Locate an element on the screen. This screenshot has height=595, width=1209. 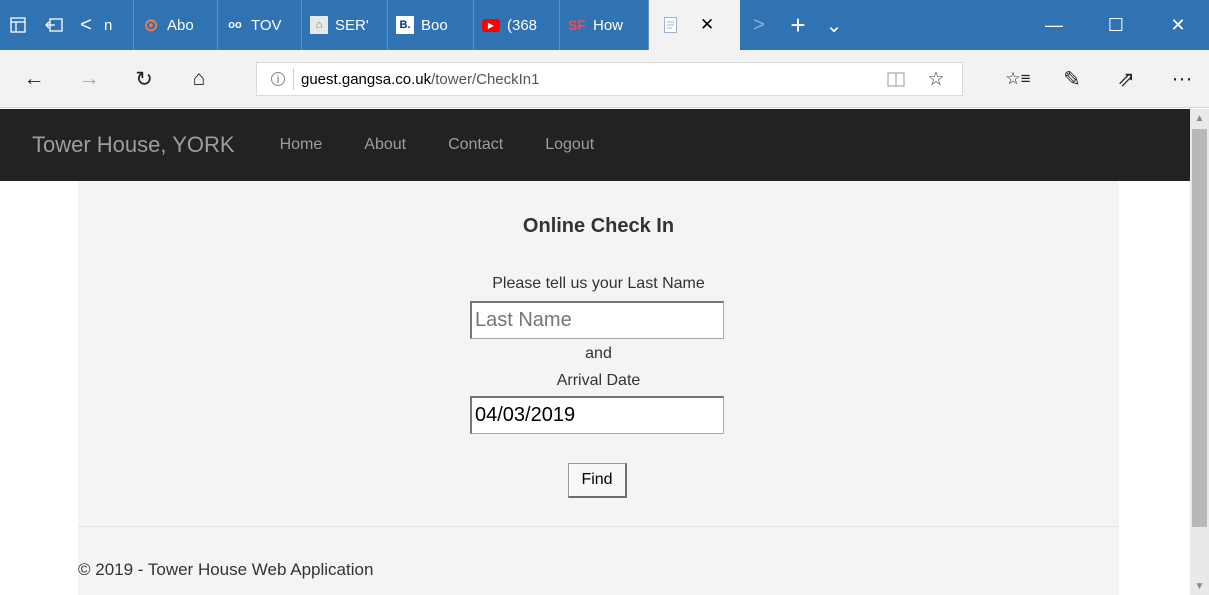
scroll-down-arrow-icon: ▼ is located at coordinates (1199, 586).